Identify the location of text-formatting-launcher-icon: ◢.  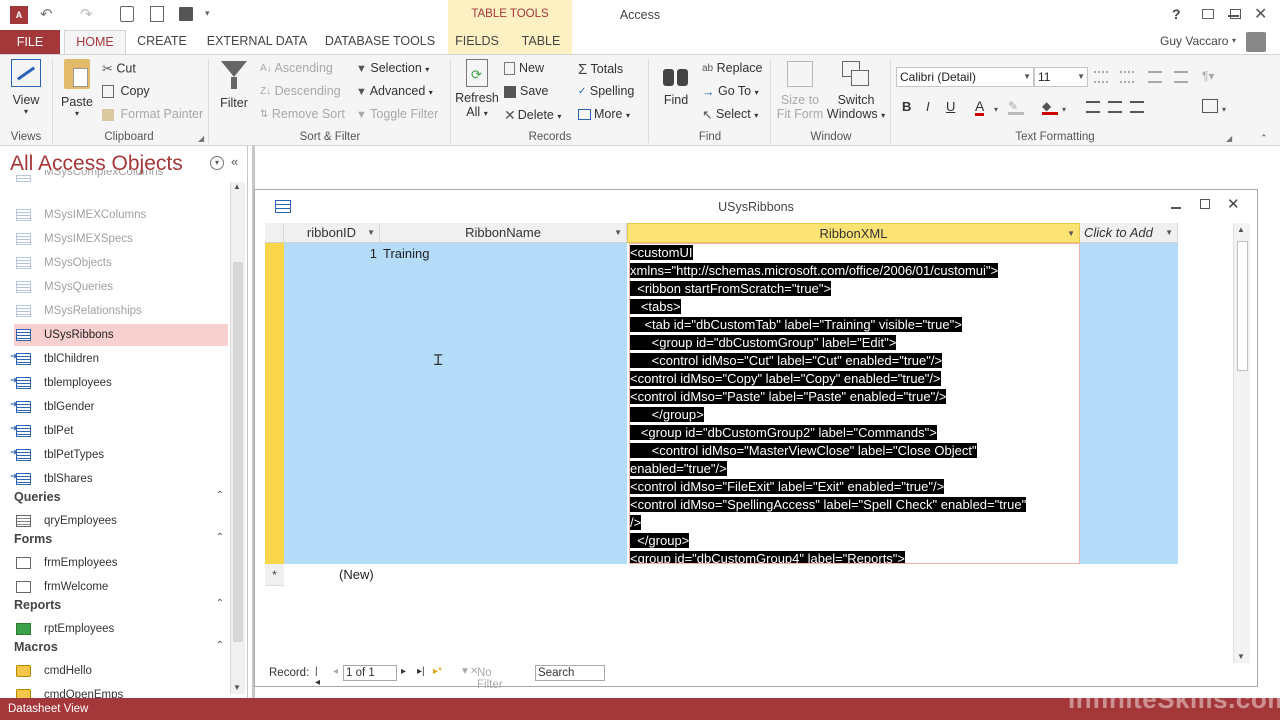
(1229, 138).